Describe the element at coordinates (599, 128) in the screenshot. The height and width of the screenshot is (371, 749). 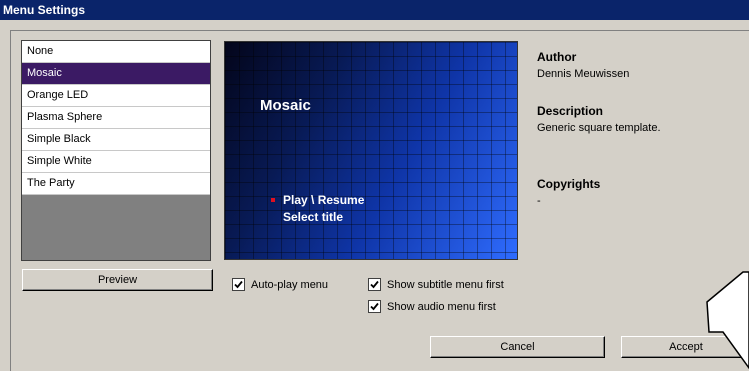
I see `description-value: Generic square template.` at that location.